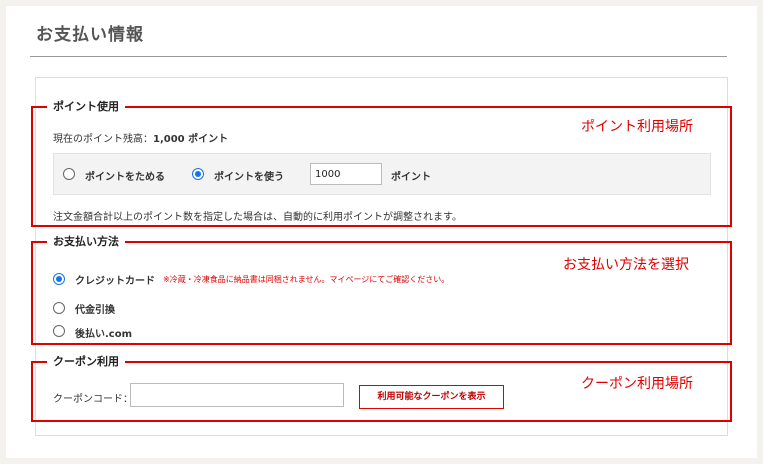 The width and height of the screenshot is (763, 464). I want to click on credit-card-note: ※冷蔵・冷凍食品に納品書は同梱されません。マイページにてご確認ください。, so click(306, 279).